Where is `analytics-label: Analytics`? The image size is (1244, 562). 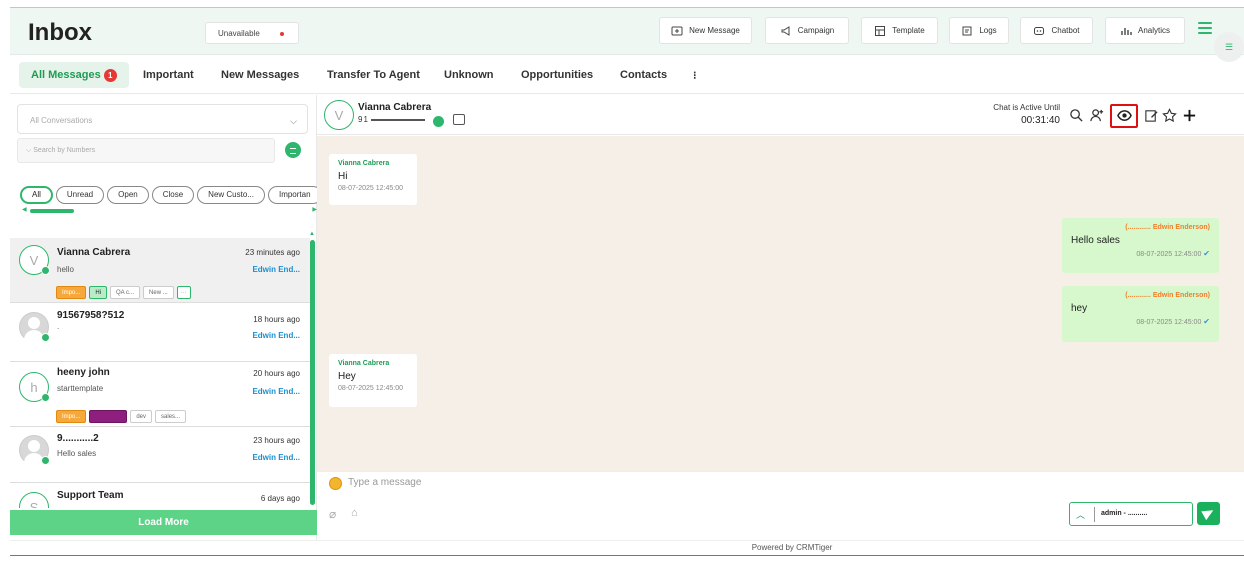 analytics-label: Analytics is located at coordinates (1153, 30).